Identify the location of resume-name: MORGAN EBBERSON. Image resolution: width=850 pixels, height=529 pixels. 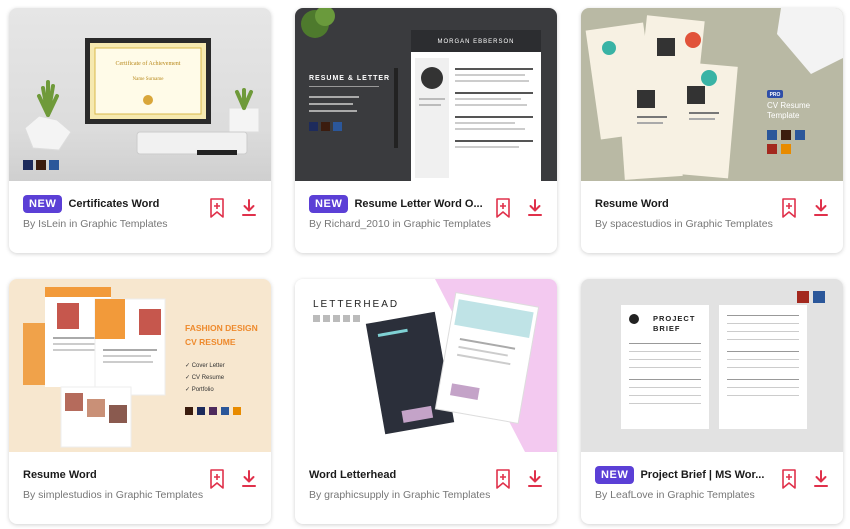
(475, 42).